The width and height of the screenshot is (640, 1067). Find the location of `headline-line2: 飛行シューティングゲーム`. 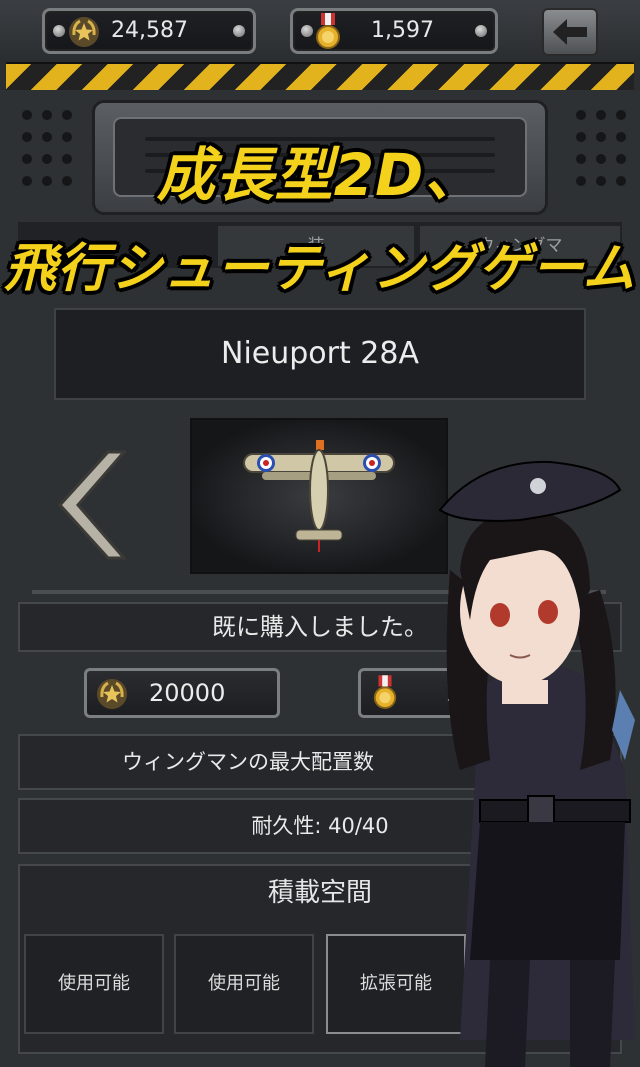

headline-line2: 飛行シューティングゲーム is located at coordinates (320, 269).